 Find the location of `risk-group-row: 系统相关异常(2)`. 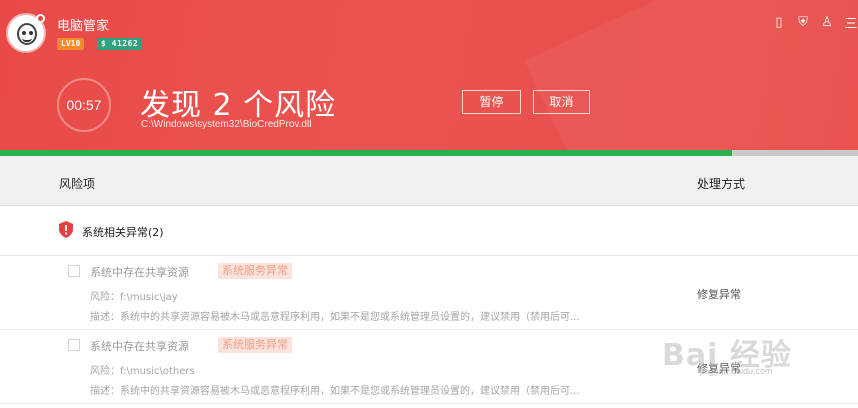

risk-group-row: 系统相关异常(2) is located at coordinates (429, 231).